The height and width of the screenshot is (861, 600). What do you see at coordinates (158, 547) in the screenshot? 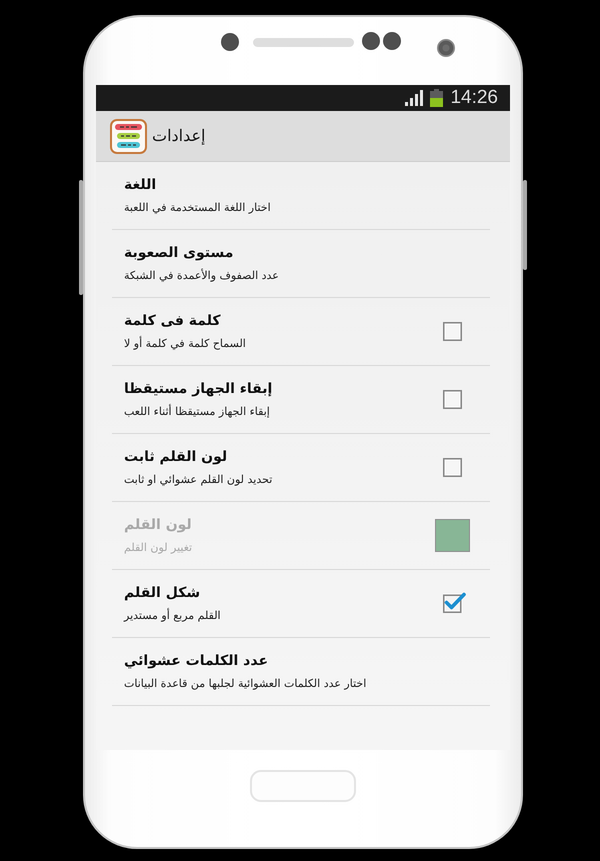
I see `setting-summary: تغيير لون القلم` at bounding box center [158, 547].